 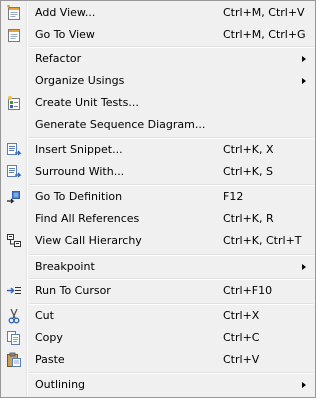 What do you see at coordinates (264, 34) in the screenshot?
I see `menu-item-shortcut: Ctrl+M, Ctrl+G` at bounding box center [264, 34].